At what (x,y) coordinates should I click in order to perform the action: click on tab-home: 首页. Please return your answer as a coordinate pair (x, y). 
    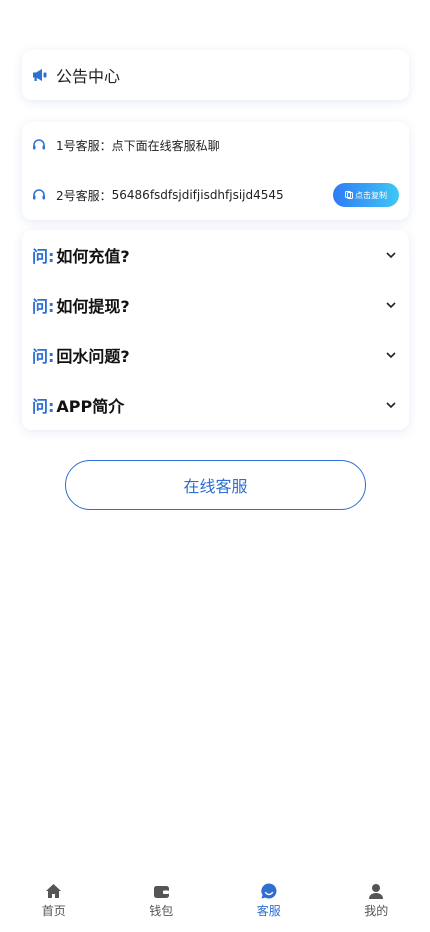
    Looking at the image, I should click on (54, 904).